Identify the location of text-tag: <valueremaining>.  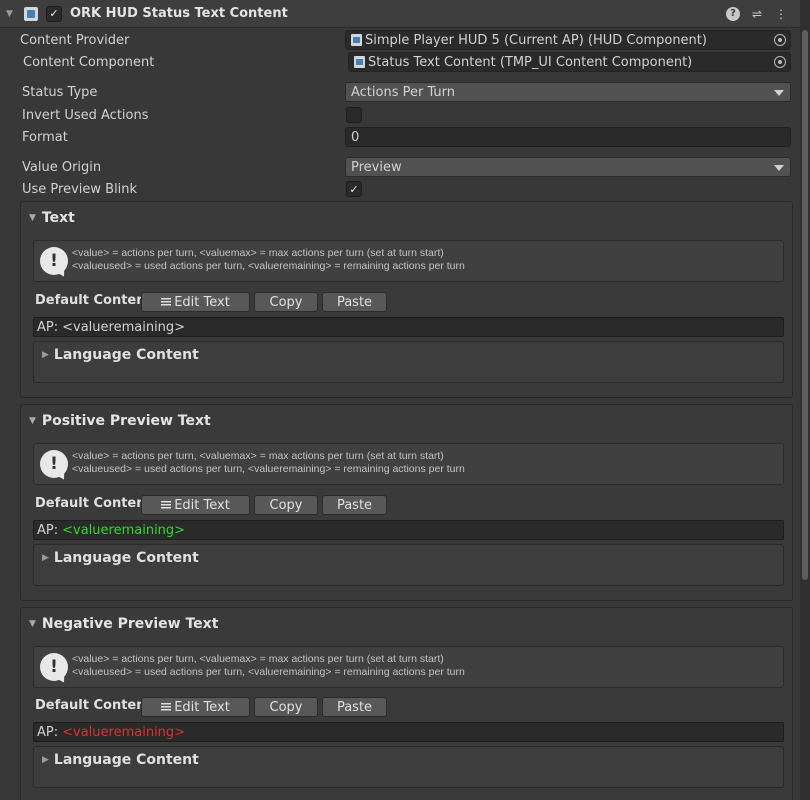
(124, 327).